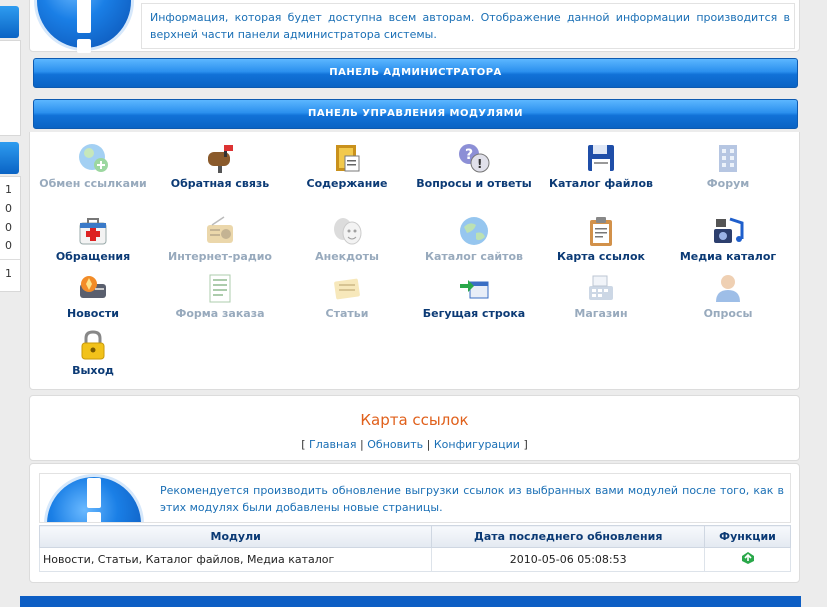 This screenshot has height=607, width=827. I want to click on module-label: Магазин, so click(601, 313).